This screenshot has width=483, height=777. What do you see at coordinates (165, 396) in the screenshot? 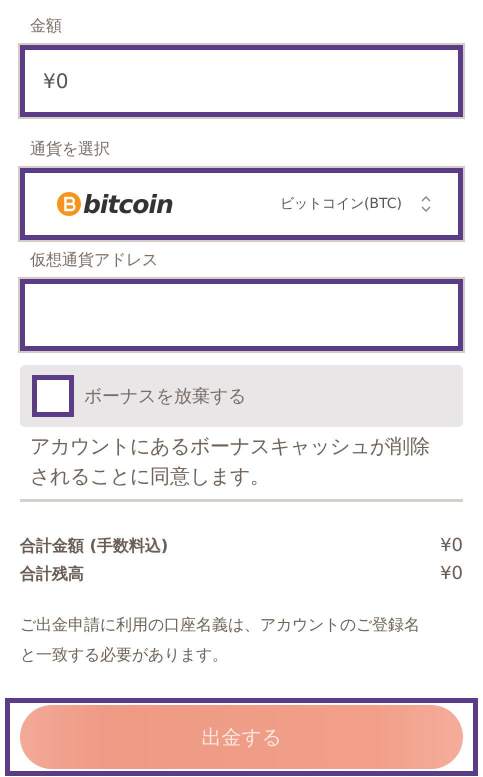
I see `checkbox-label: ボーナスを放棄する` at bounding box center [165, 396].